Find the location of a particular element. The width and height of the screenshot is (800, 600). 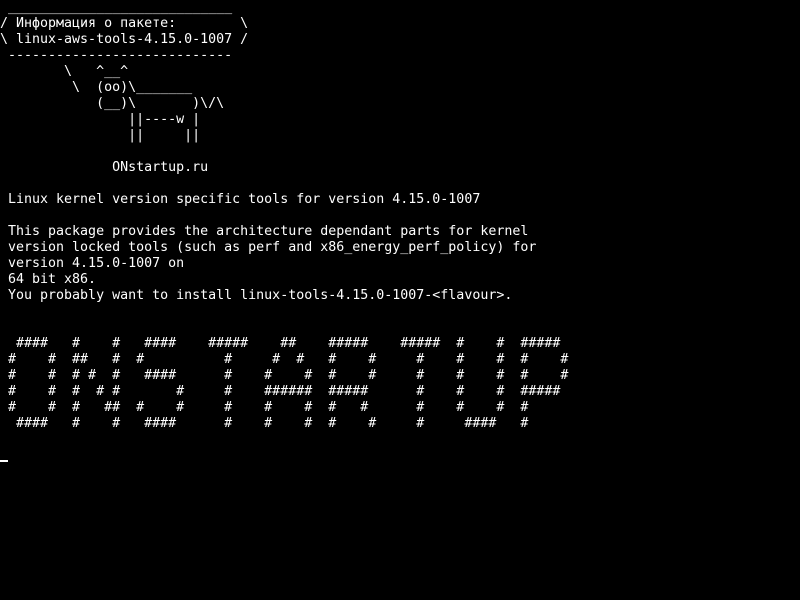

banner-art-line-2: # # ## # # # # # # # # # # # # is located at coordinates (284, 359).